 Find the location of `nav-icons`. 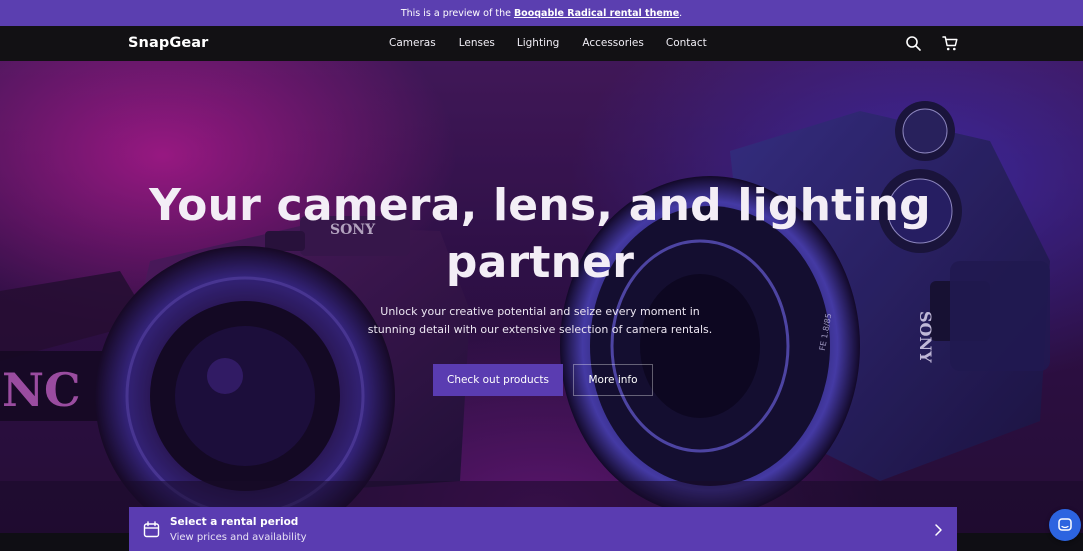

nav-icons is located at coordinates (932, 43).